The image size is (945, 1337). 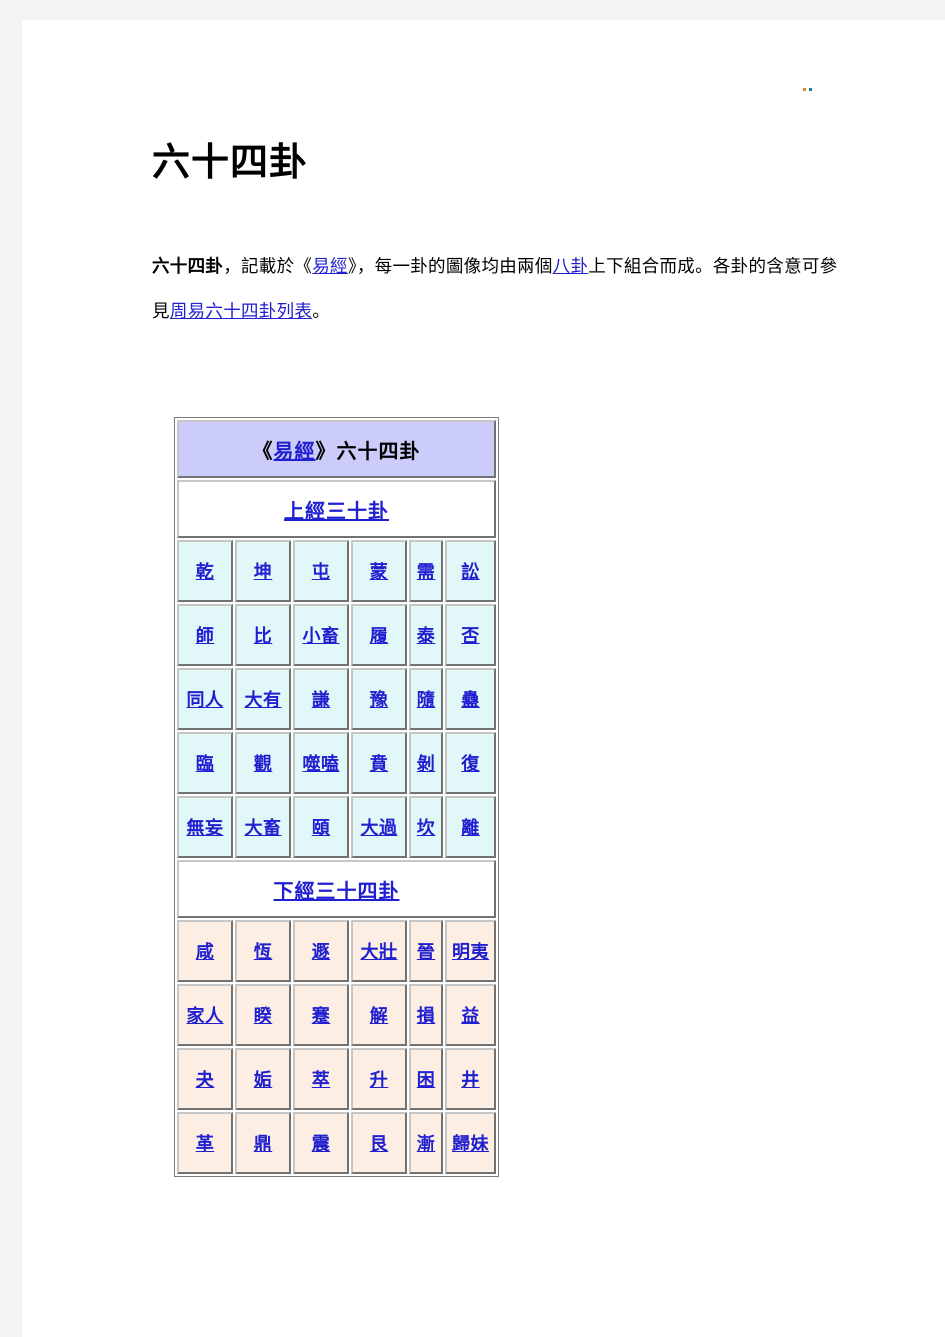 I want to click on hexagram-link: 師, so click(x=205, y=636).